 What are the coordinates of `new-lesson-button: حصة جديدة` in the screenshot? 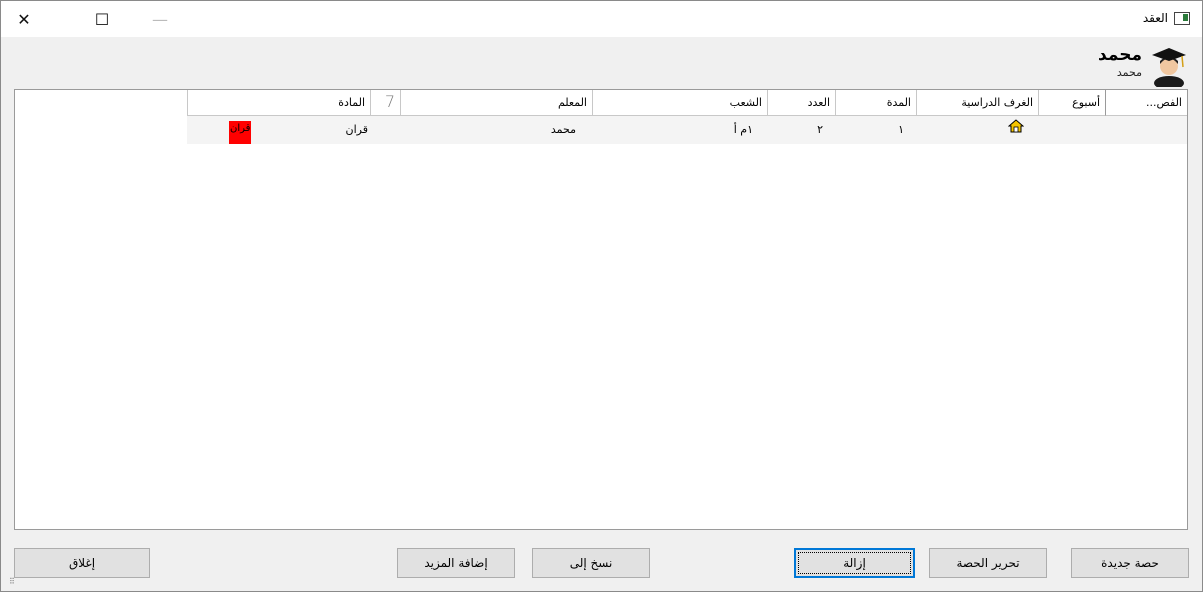 It's located at (1130, 563).